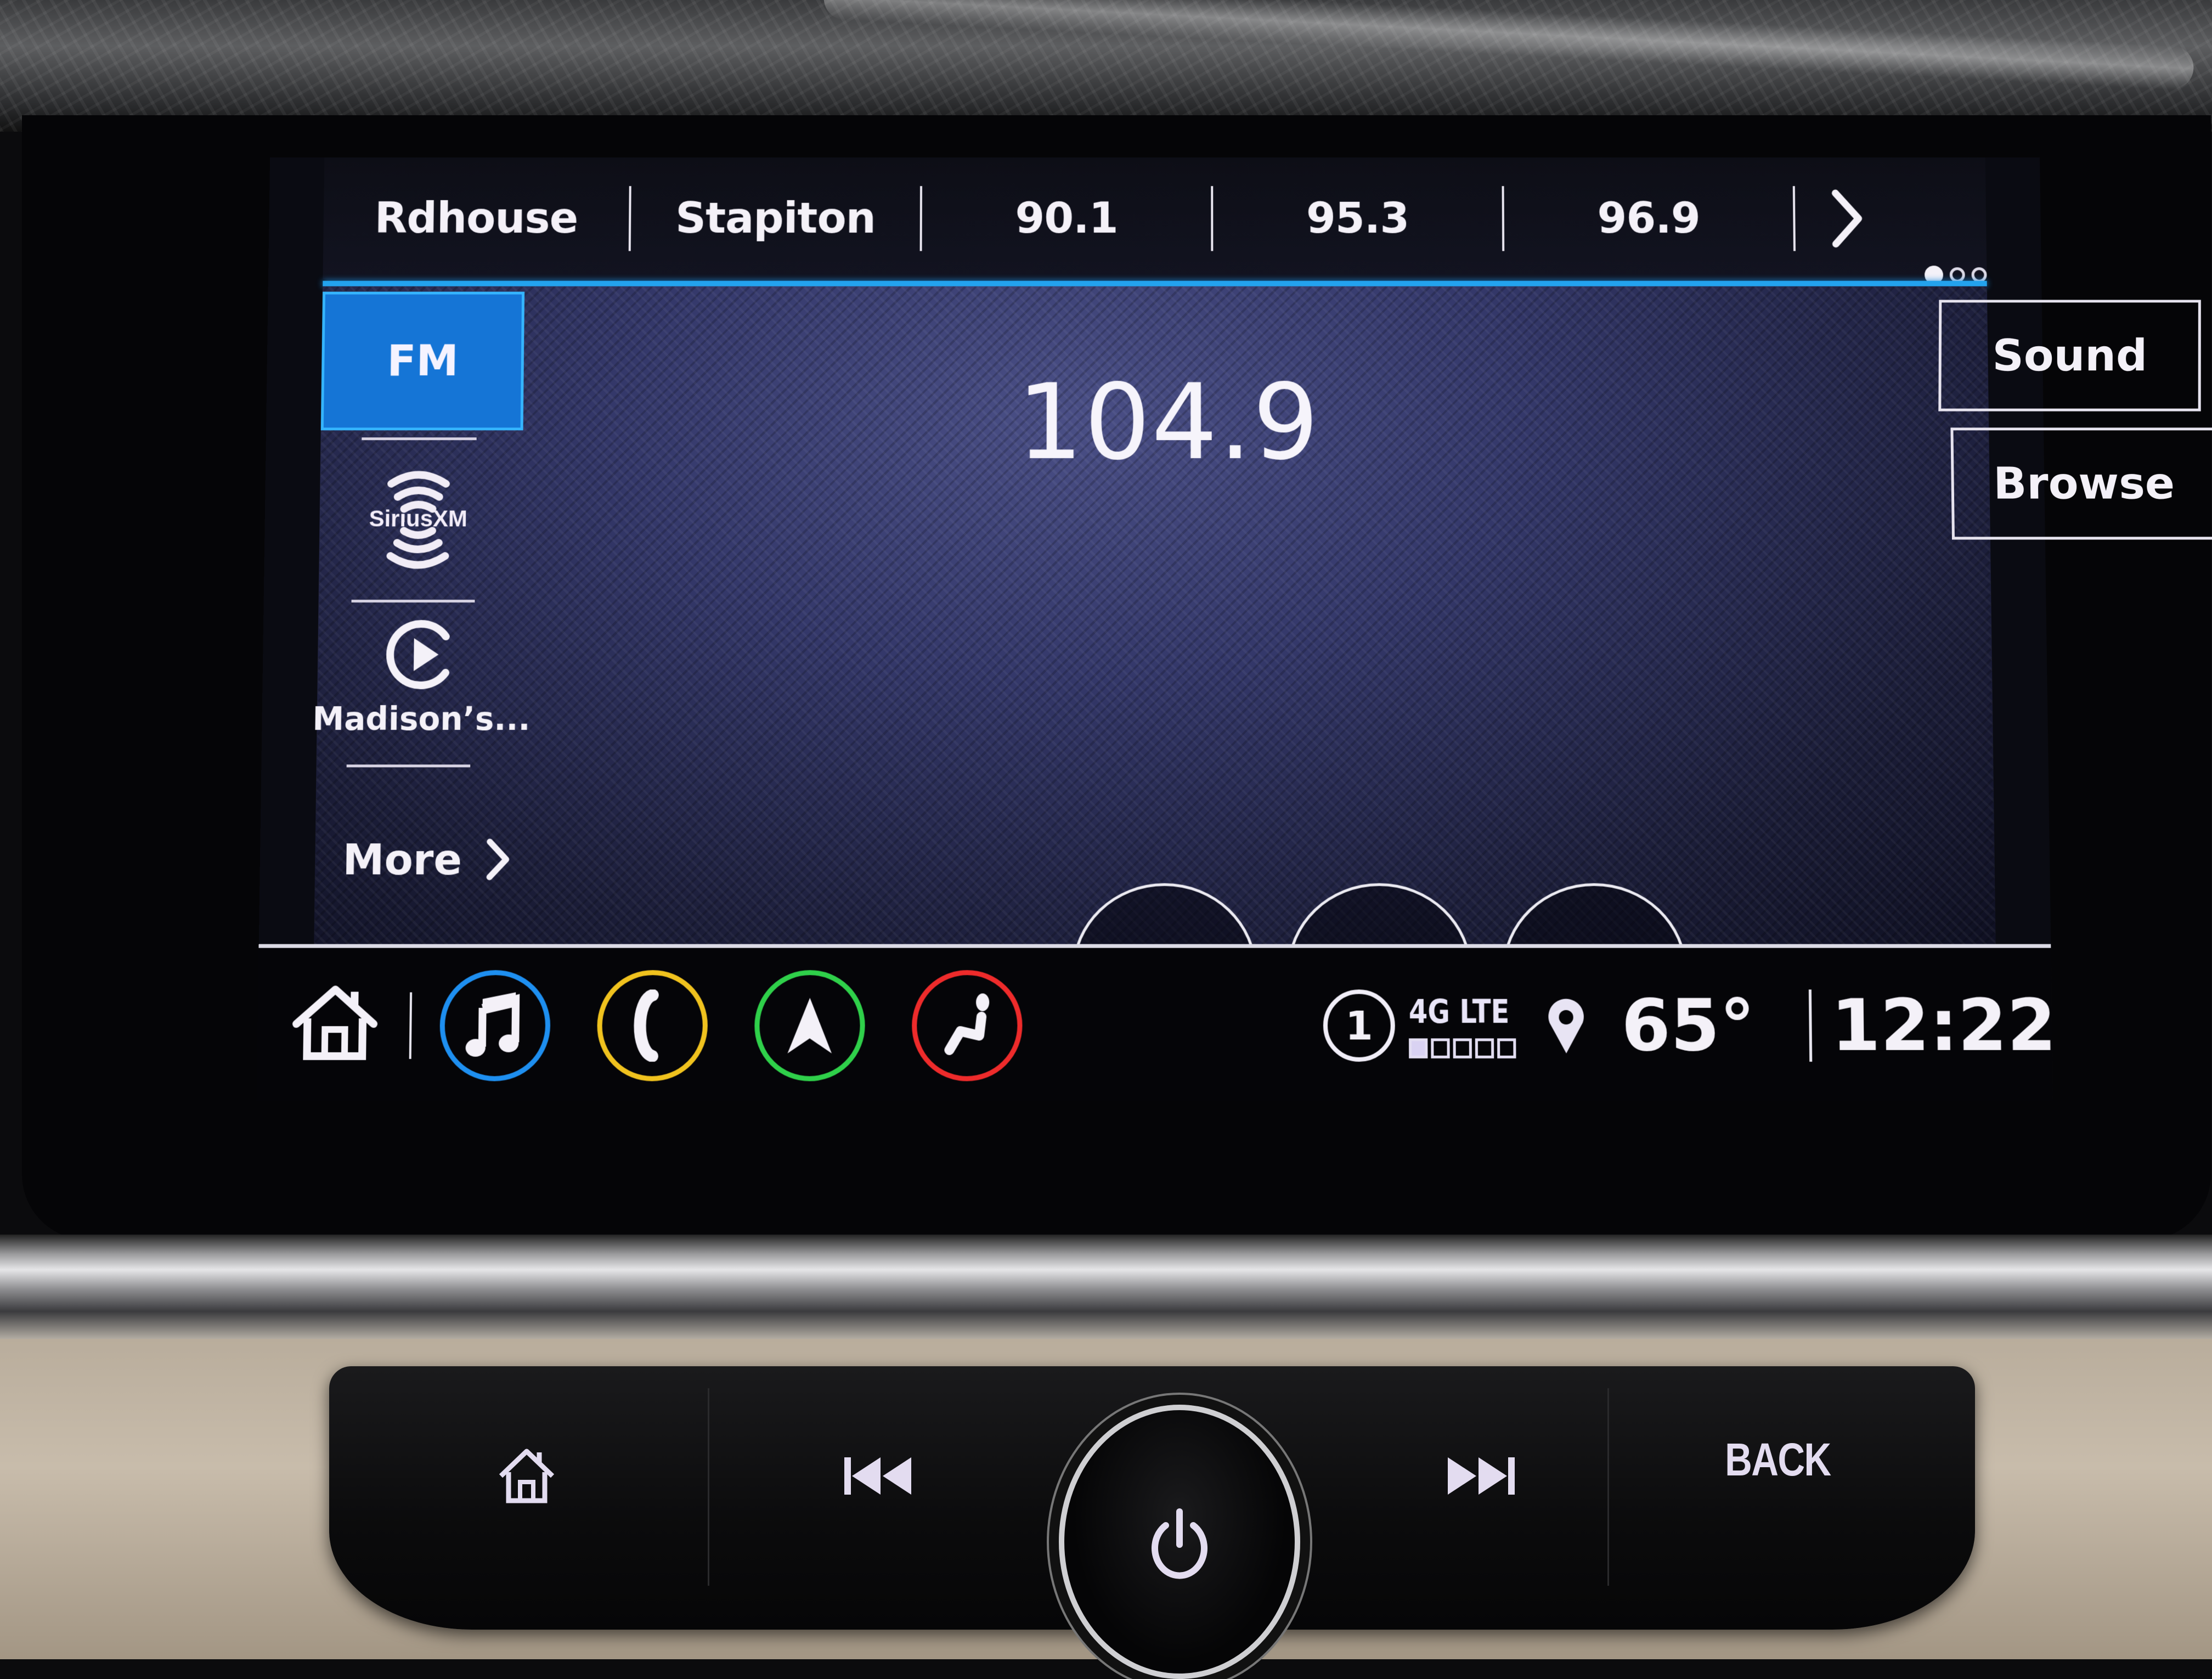  What do you see at coordinates (1106, 1290) in the screenshot?
I see `chrome-trim` at bounding box center [1106, 1290].